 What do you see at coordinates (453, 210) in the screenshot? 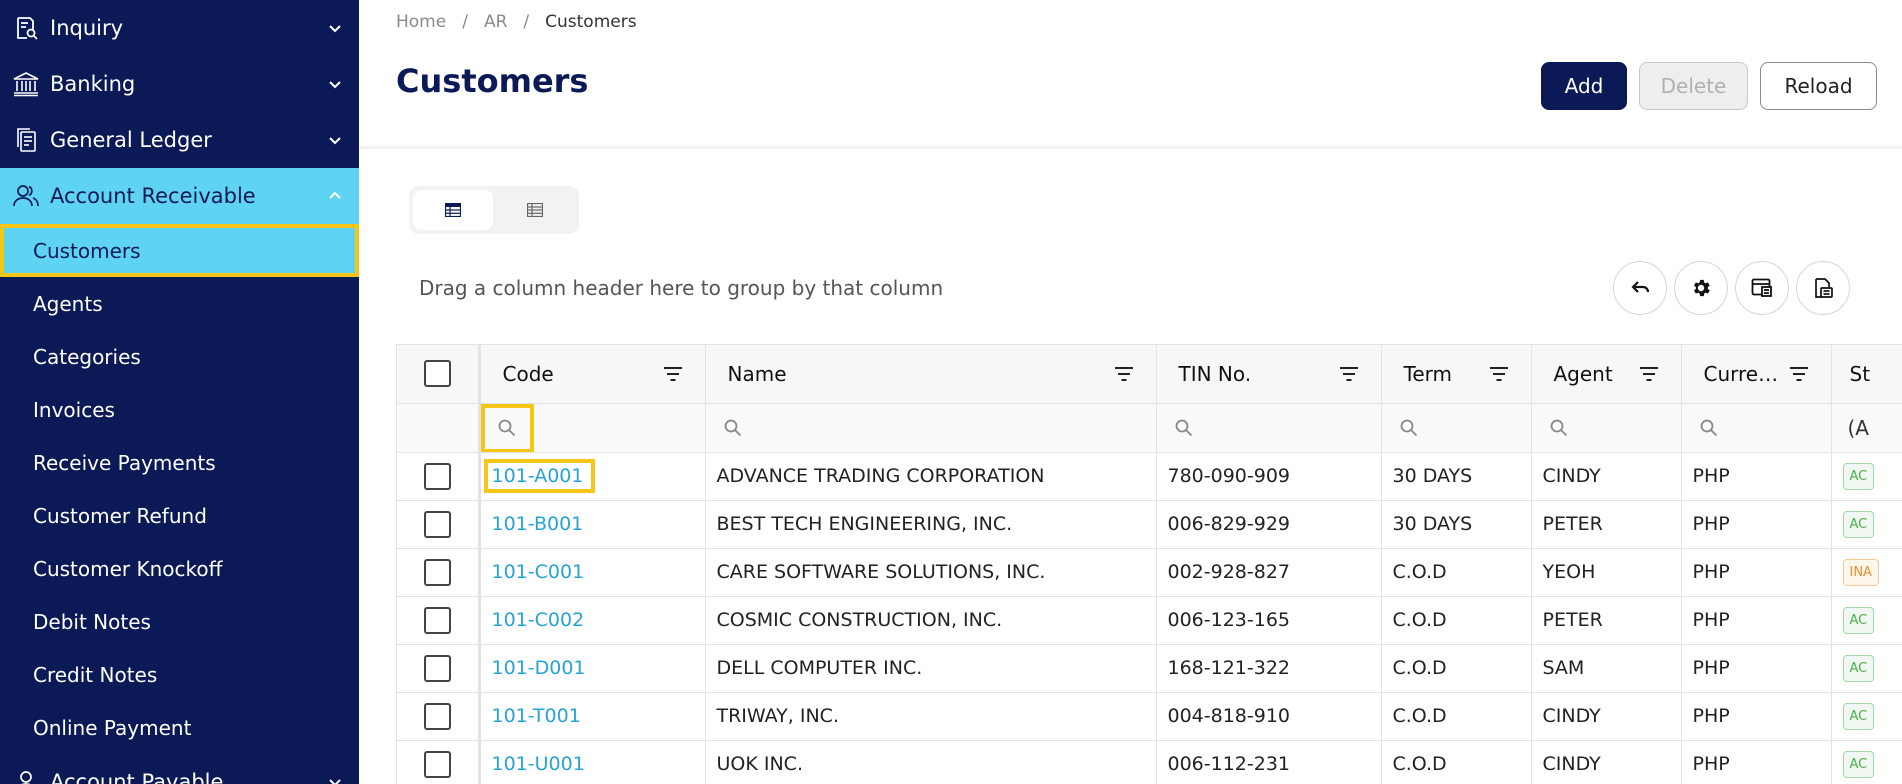
I see `list-view-button` at bounding box center [453, 210].